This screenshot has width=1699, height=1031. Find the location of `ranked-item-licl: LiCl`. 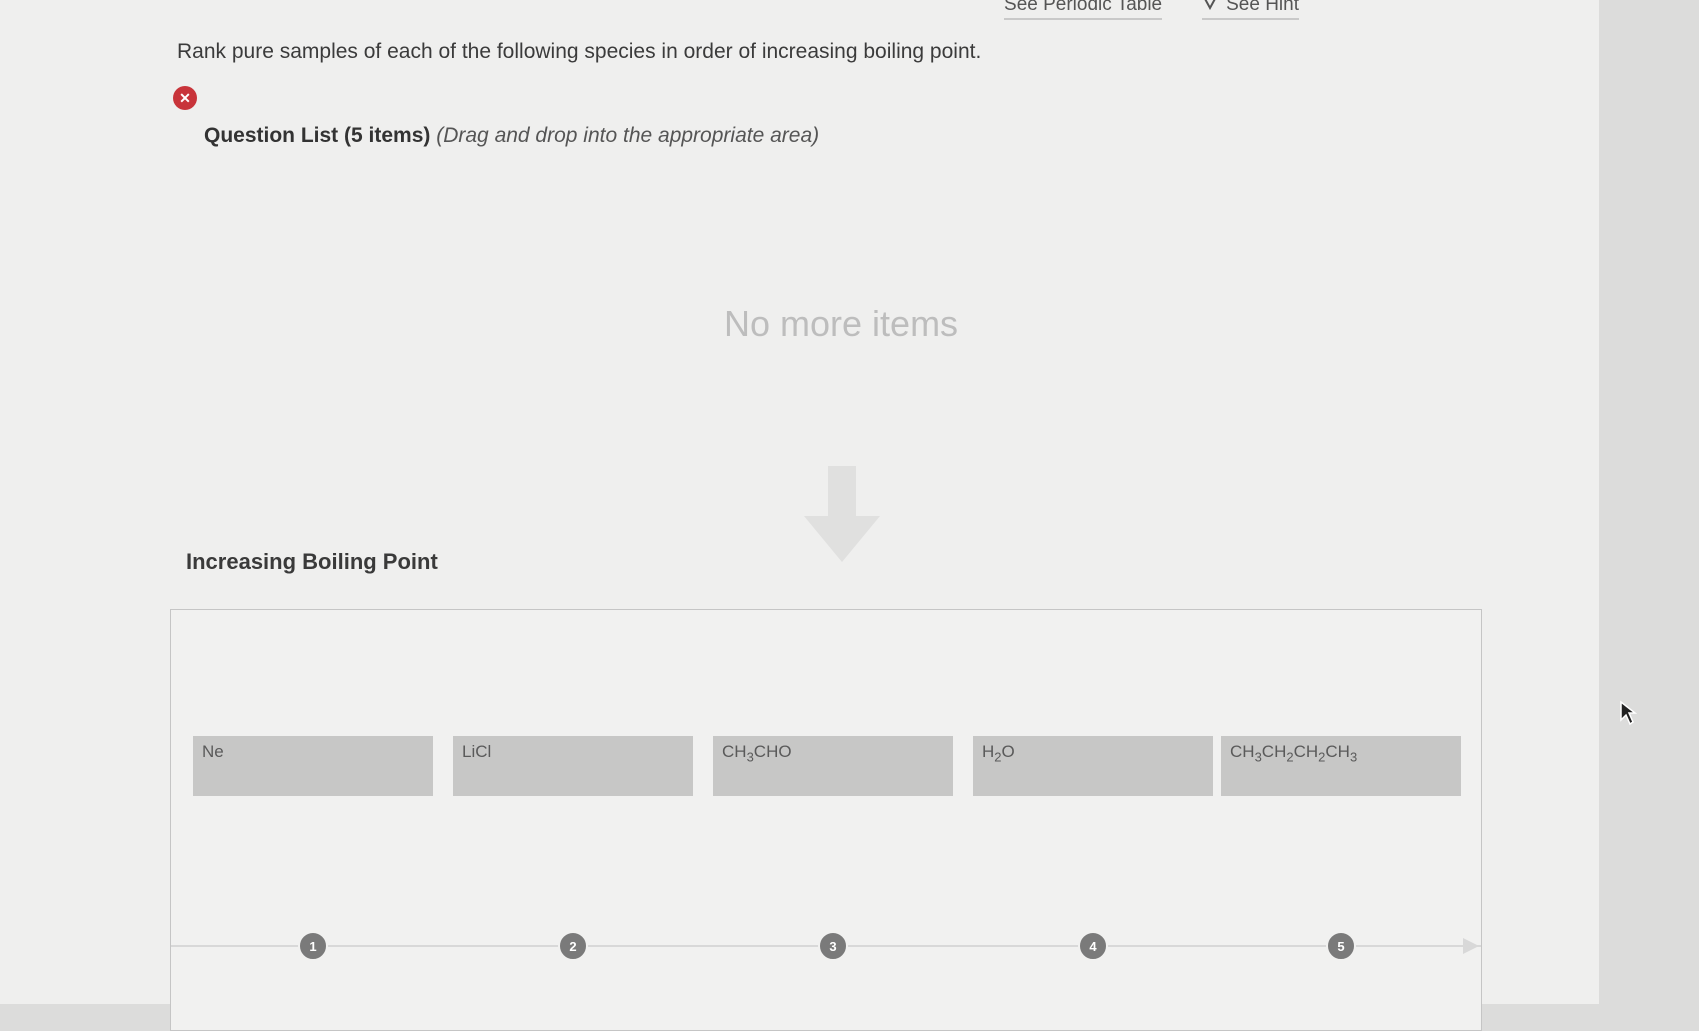

ranked-item-licl: LiCl is located at coordinates (573, 766).